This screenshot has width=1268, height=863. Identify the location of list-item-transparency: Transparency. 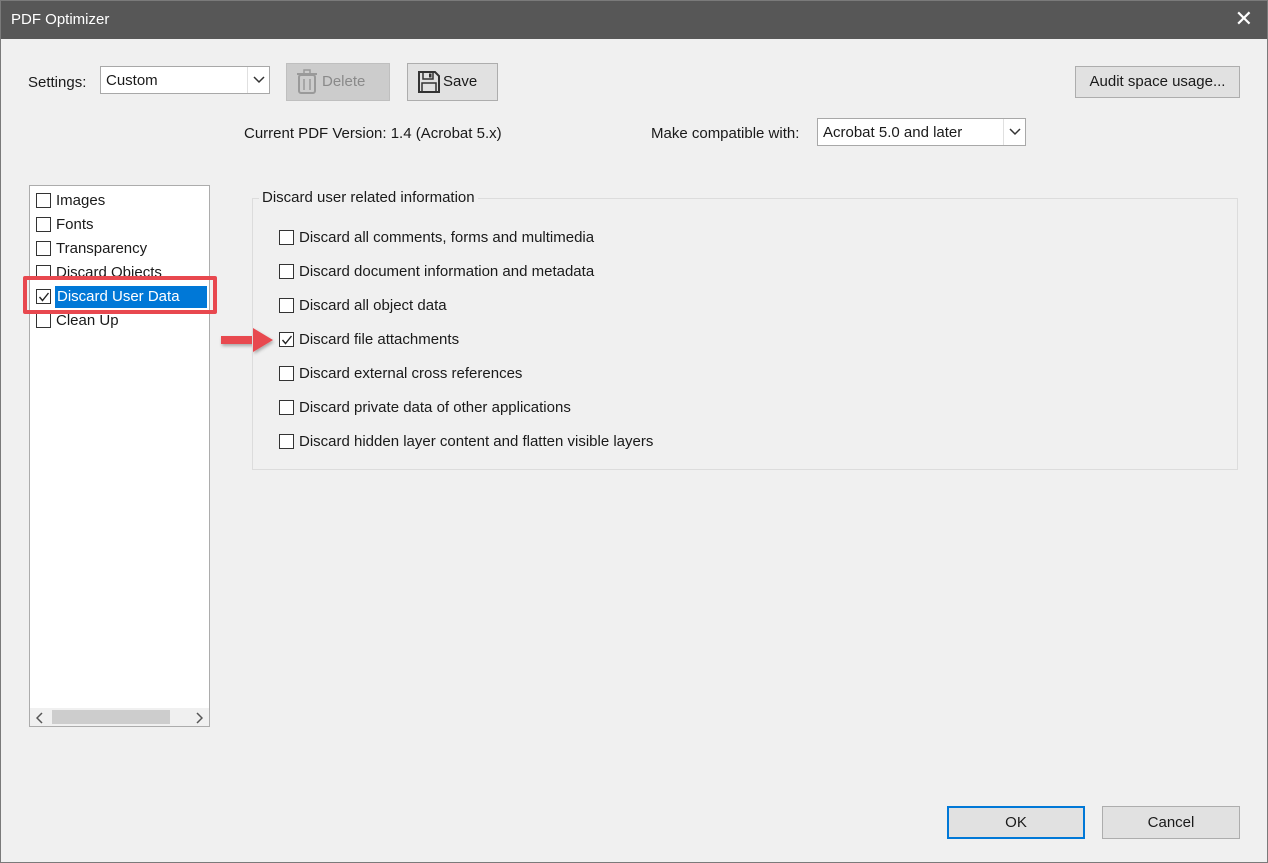
(122, 247).